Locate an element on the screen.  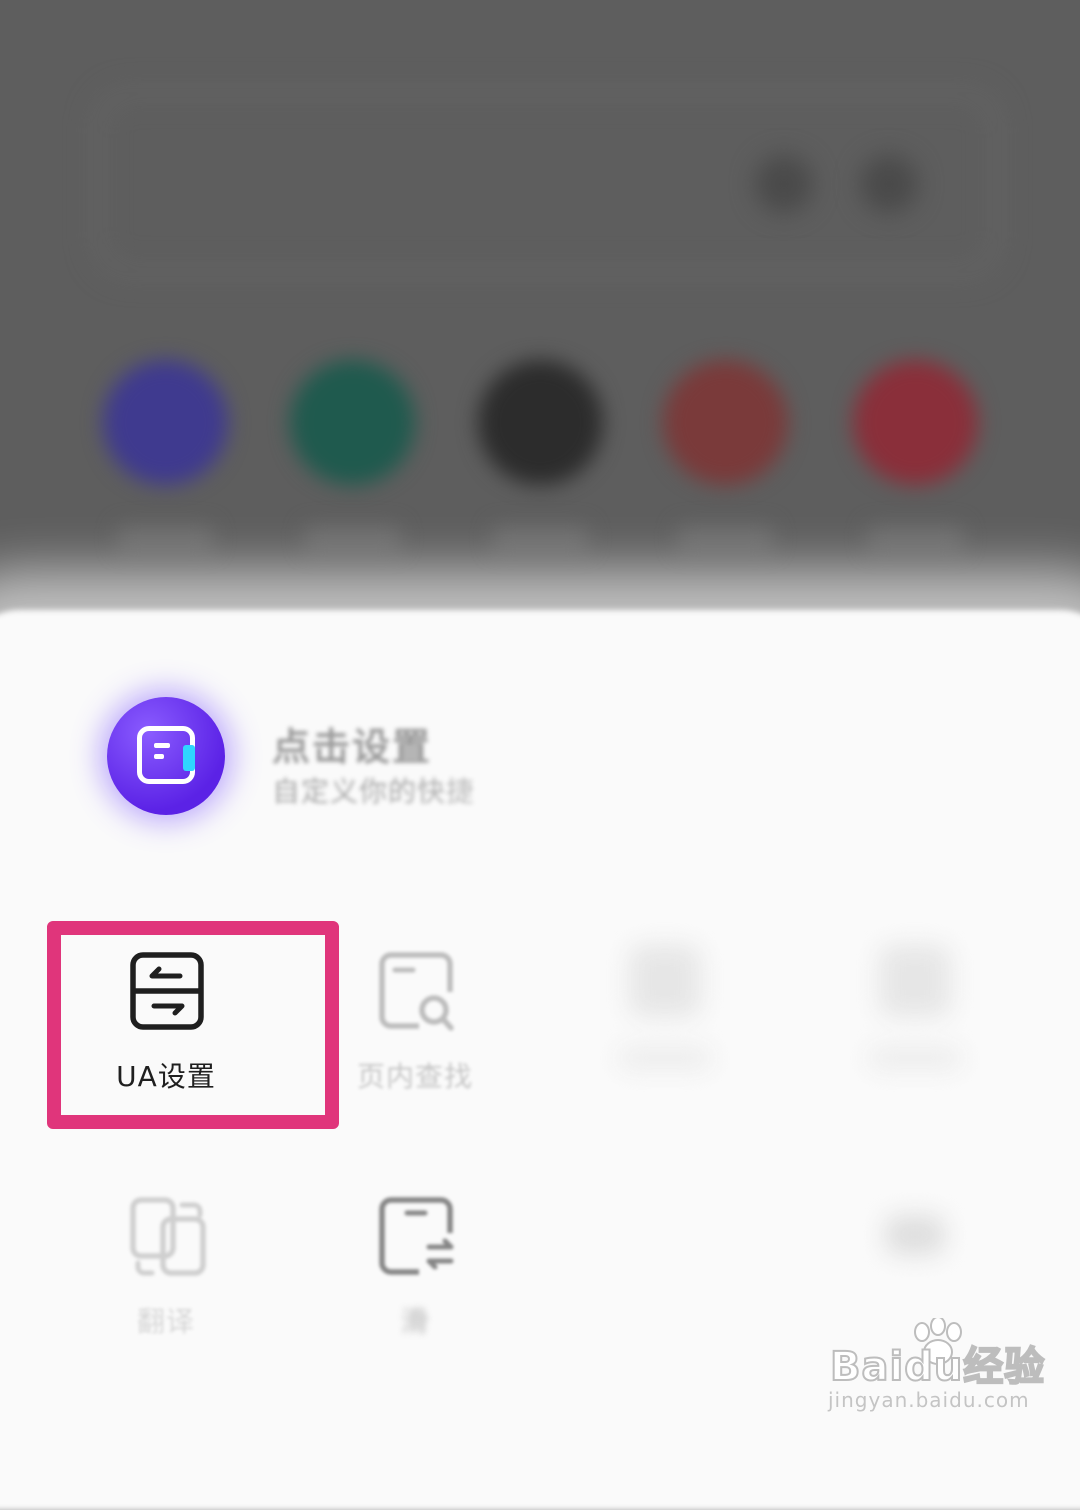
swipe-switch-button: 滑 is located at coordinates (415, 1297).